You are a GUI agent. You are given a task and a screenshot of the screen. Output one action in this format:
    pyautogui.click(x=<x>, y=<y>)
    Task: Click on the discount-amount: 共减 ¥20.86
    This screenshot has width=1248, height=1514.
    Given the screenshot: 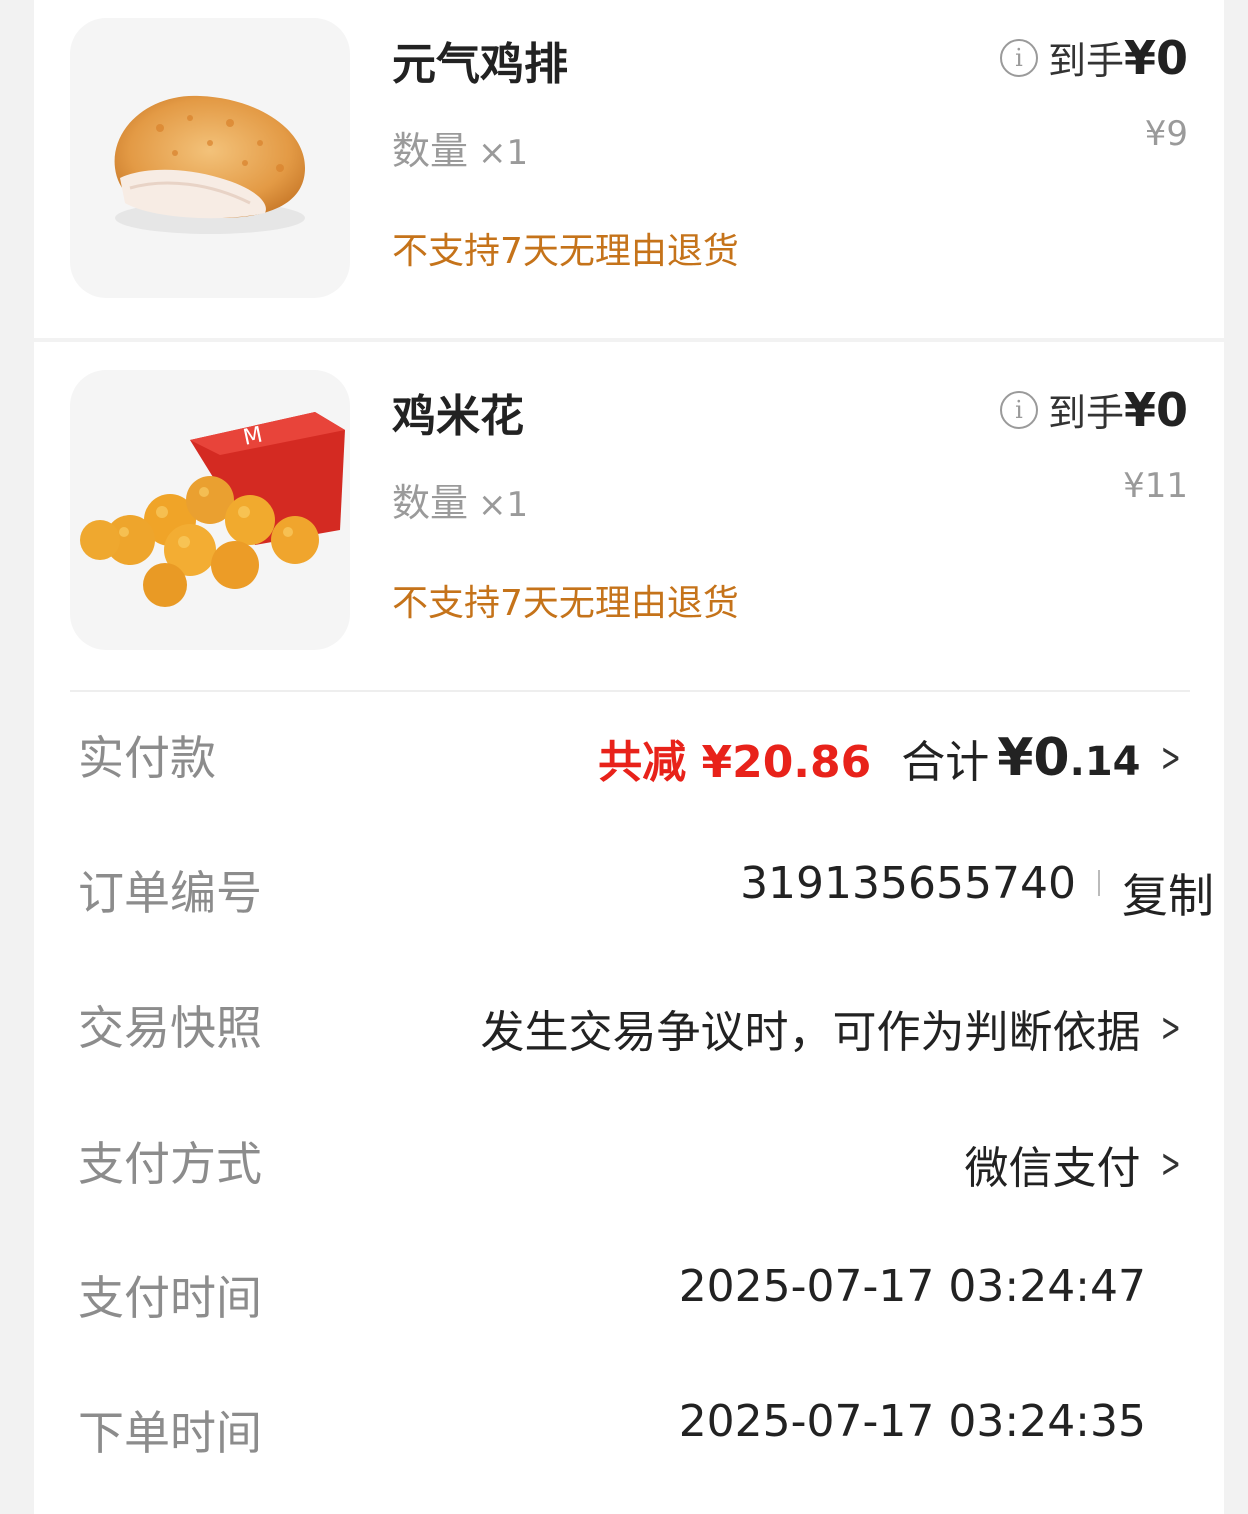 What is the action you would take?
    pyautogui.click(x=735, y=762)
    